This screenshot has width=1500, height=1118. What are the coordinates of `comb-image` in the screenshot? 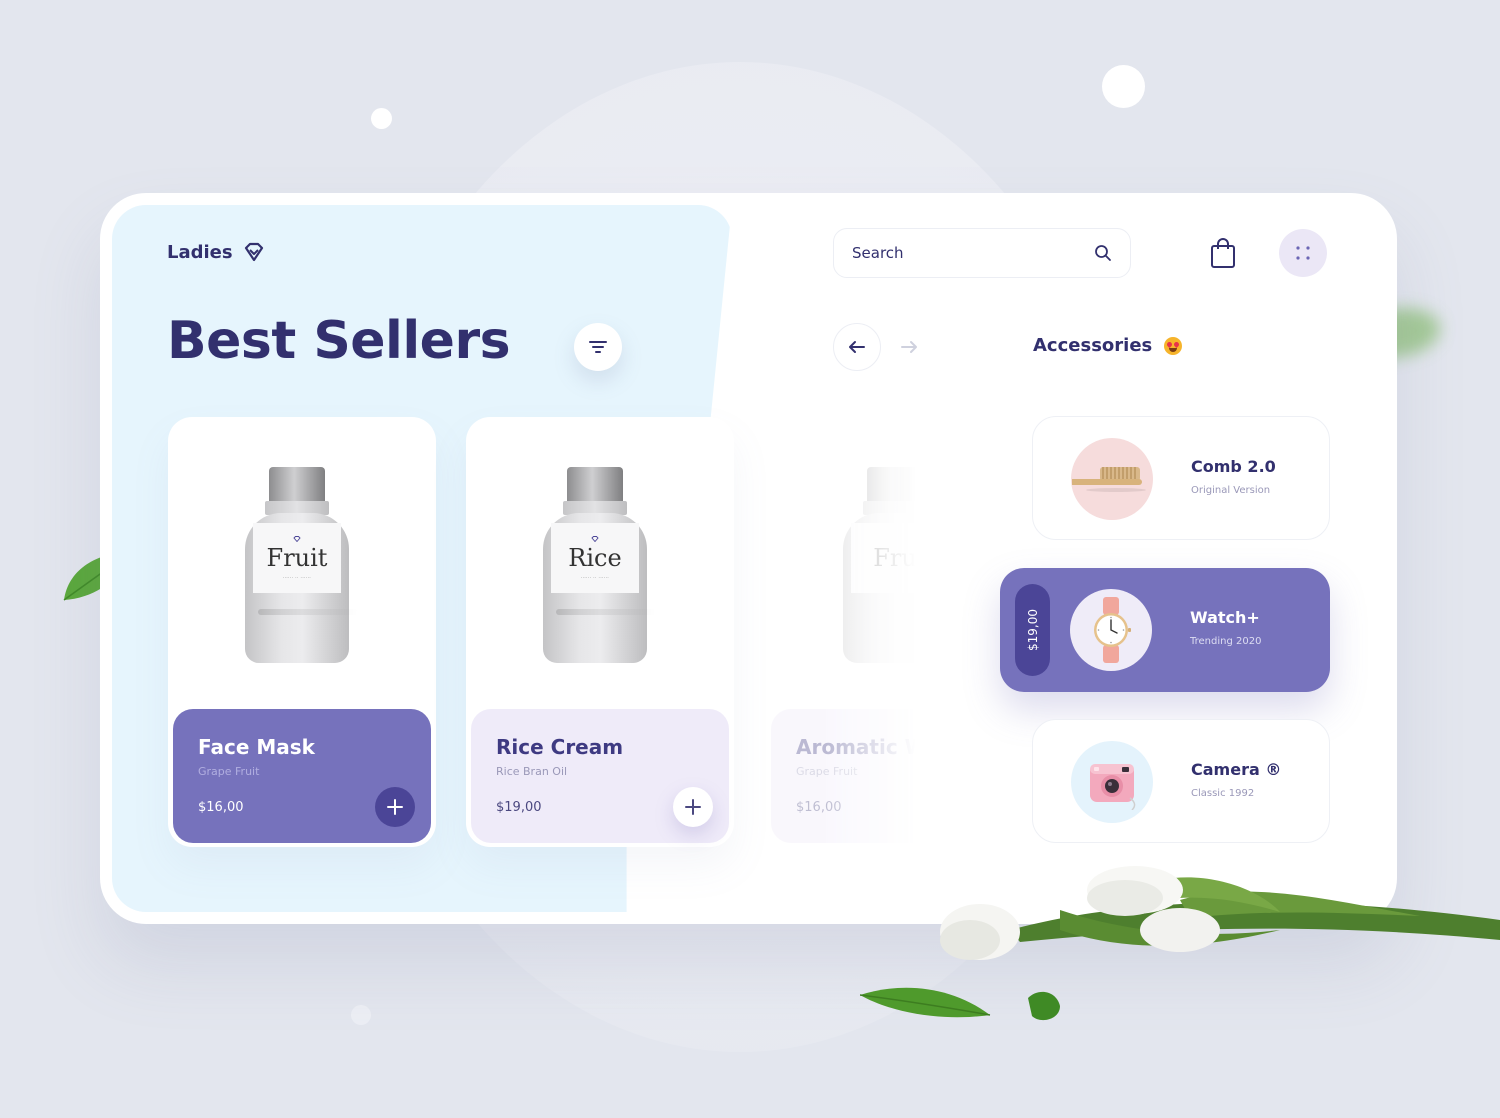 It's located at (1112, 479).